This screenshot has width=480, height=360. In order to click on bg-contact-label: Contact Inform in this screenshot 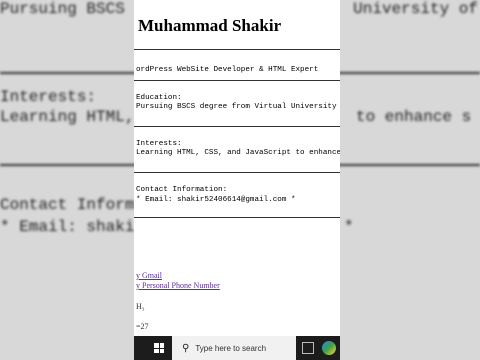, I will do `click(67, 205)`.